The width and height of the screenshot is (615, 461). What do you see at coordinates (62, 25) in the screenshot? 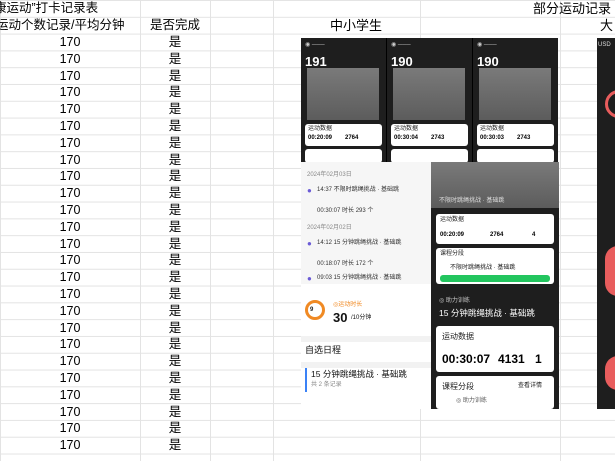
I see `count-column-header: 运动个数记录/平均分钟` at bounding box center [62, 25].